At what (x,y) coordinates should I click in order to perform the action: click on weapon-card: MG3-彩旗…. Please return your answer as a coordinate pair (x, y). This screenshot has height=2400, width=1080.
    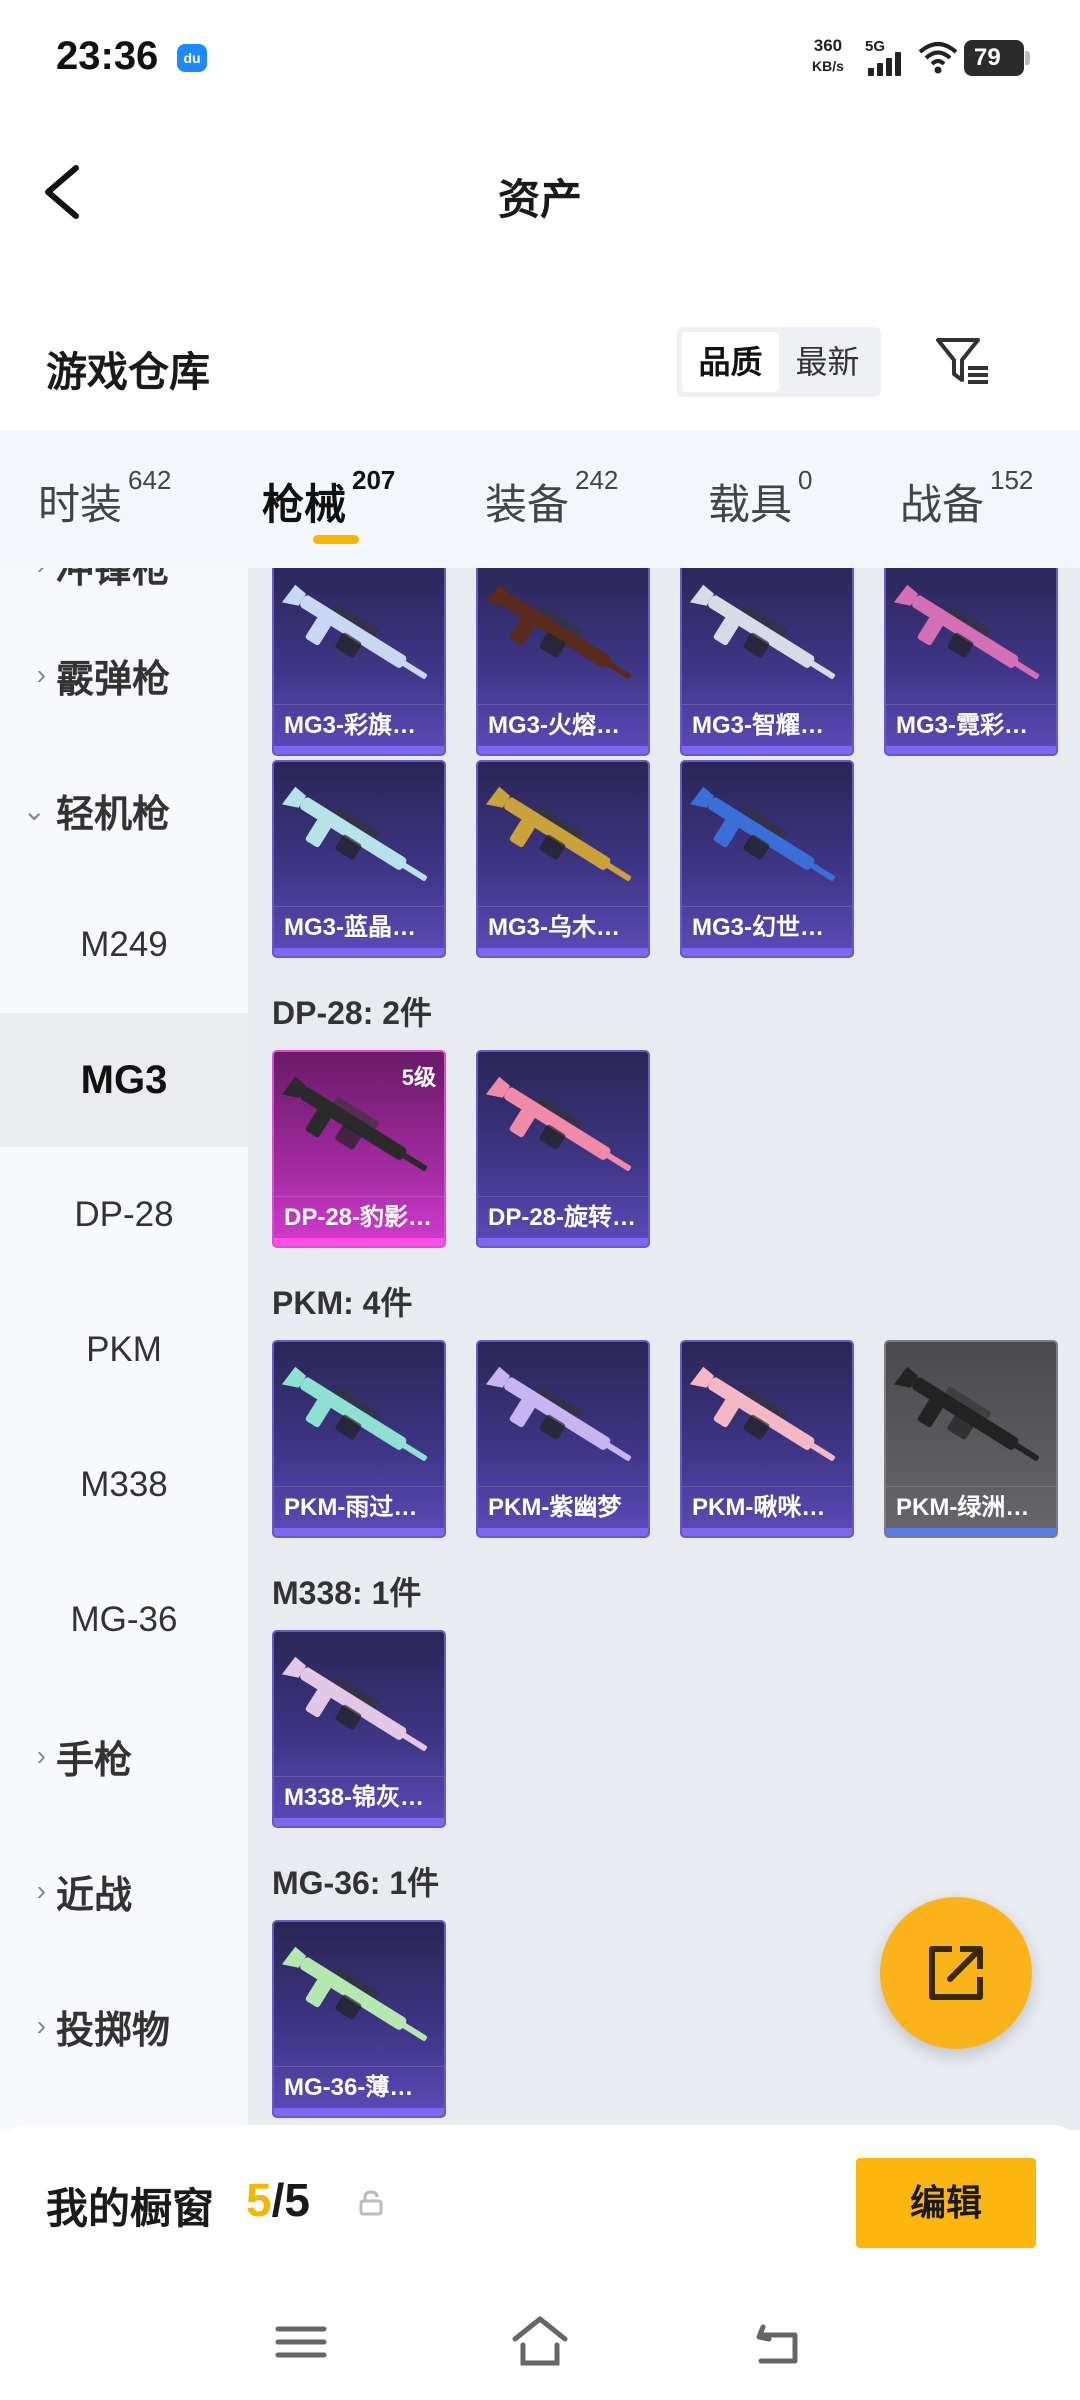
    Looking at the image, I should click on (359, 662).